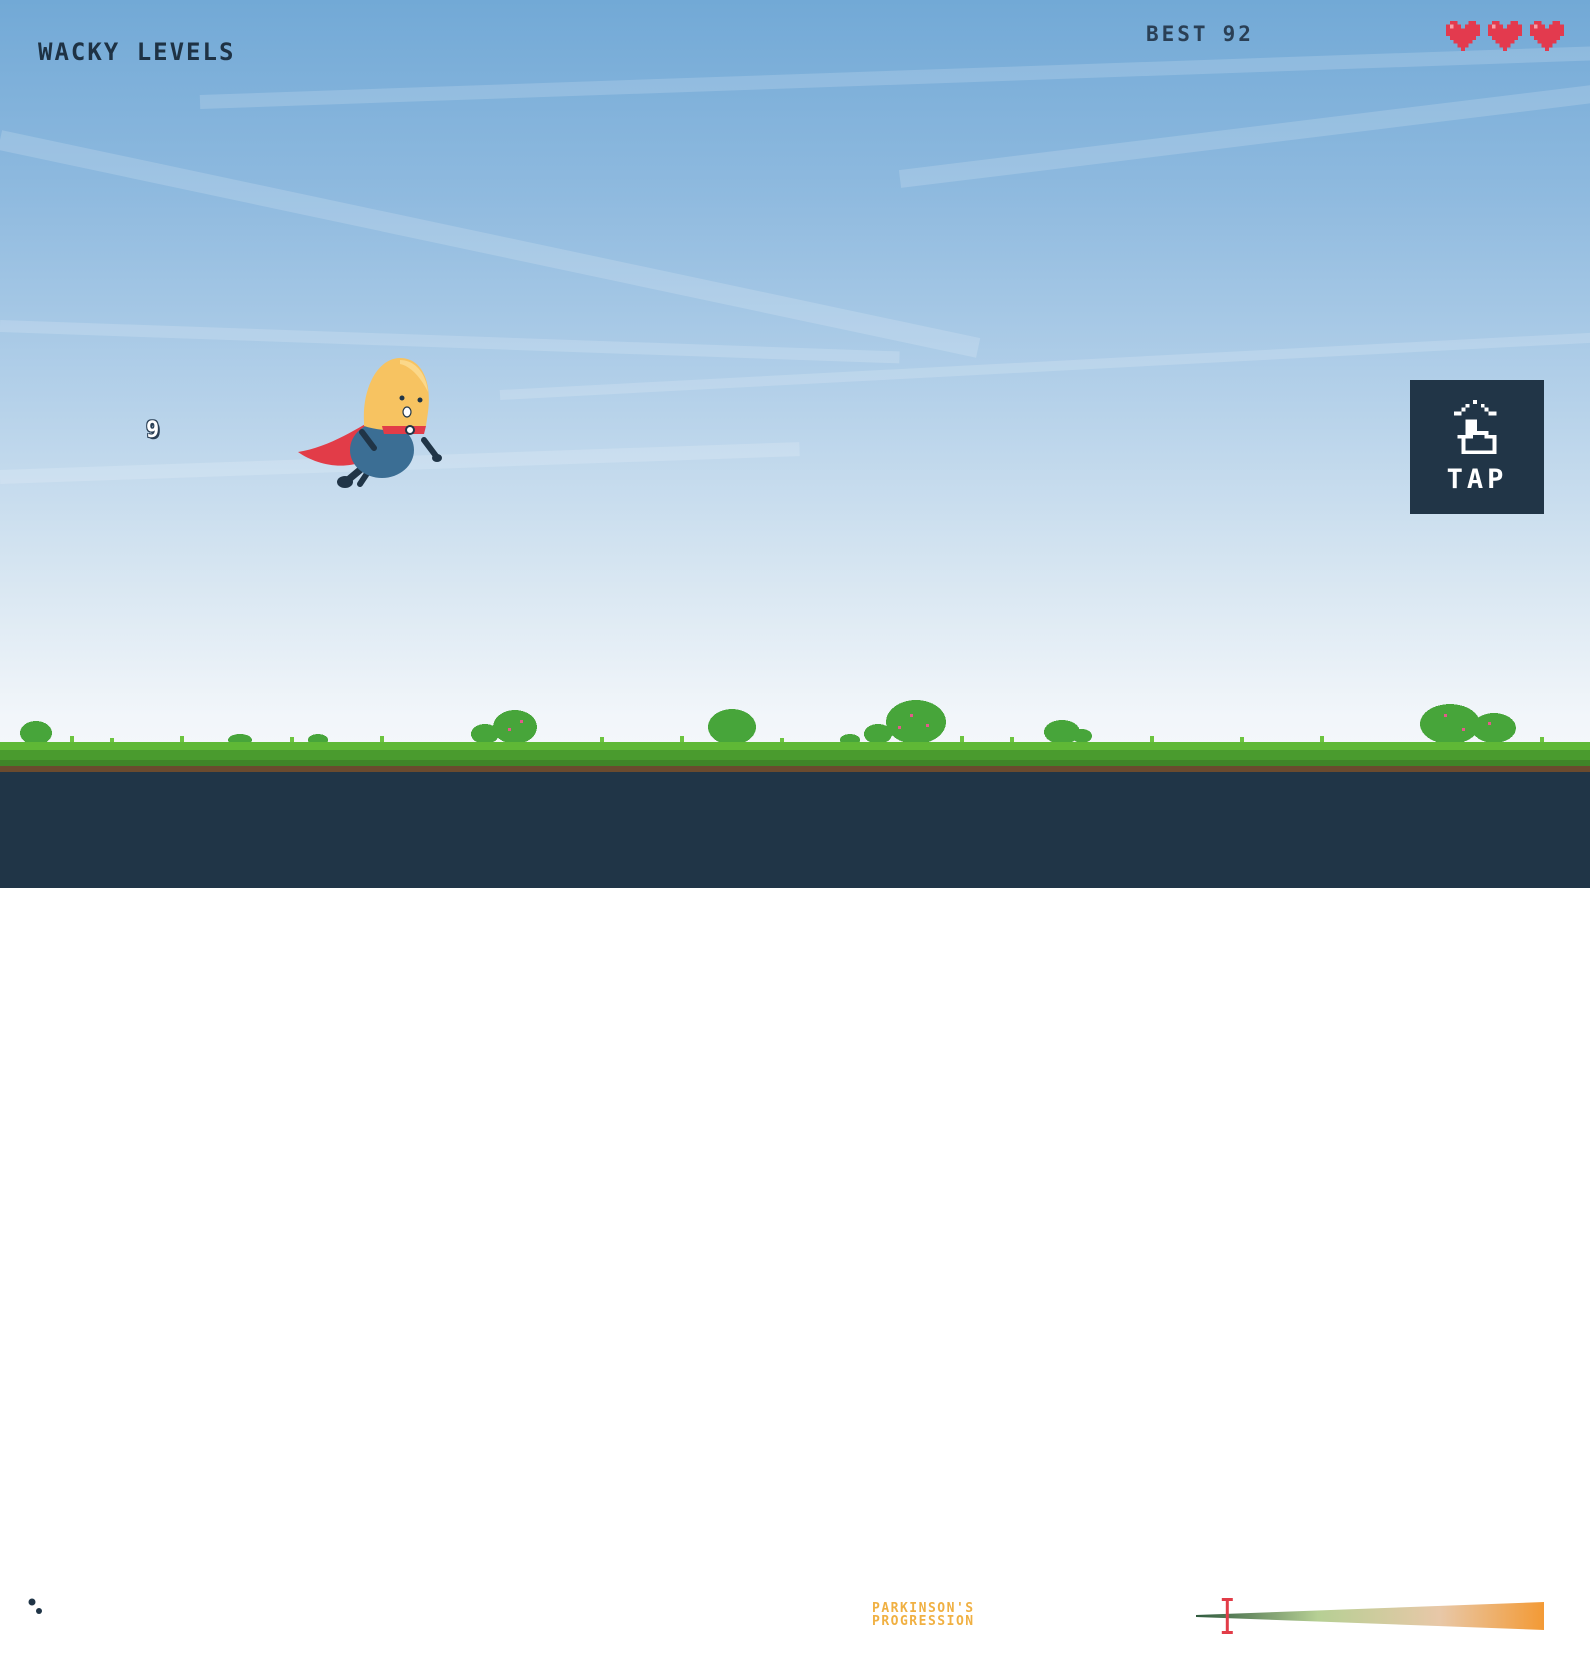  Describe the element at coordinates (1238, 34) in the screenshot. I see `best-score-value: 92` at that location.